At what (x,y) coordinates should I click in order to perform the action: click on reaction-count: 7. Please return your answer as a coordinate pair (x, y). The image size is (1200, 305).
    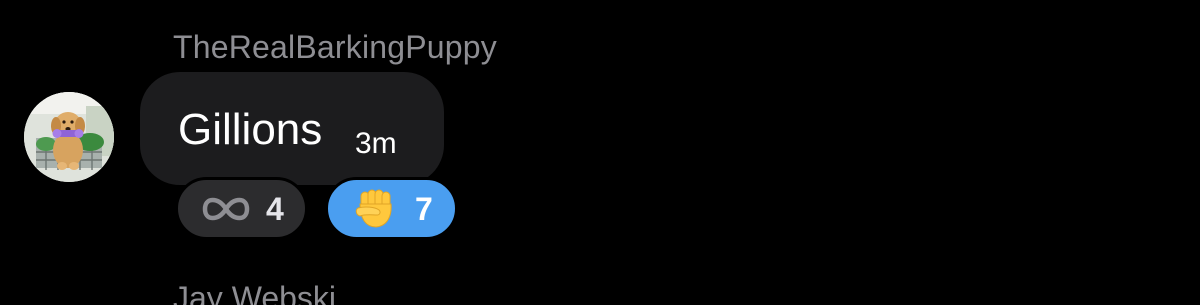
    Looking at the image, I should click on (424, 208).